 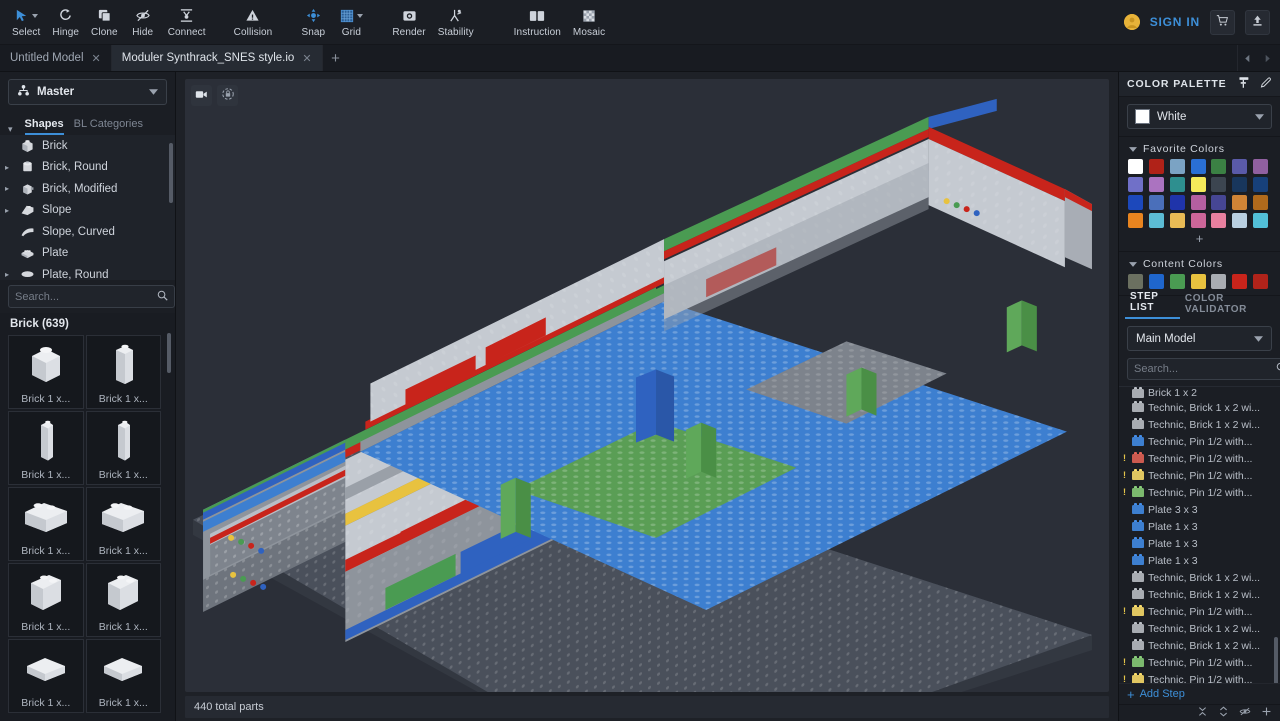 What do you see at coordinates (1245, 713) in the screenshot?
I see `hide-eye-icon` at bounding box center [1245, 713].